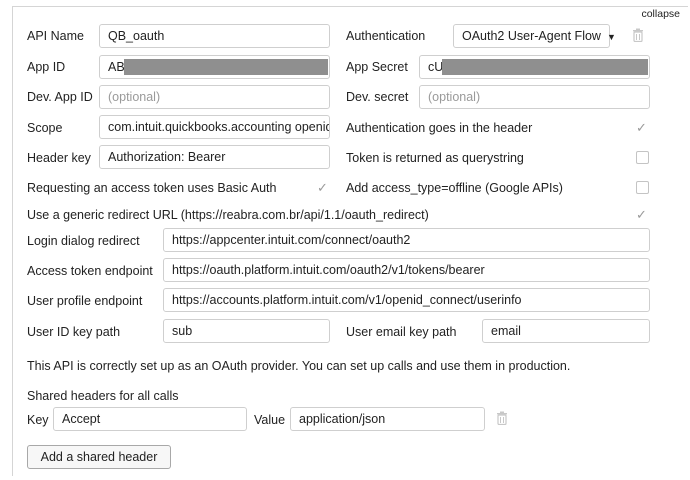  What do you see at coordinates (45, 128) in the screenshot?
I see `scope-label: Scope` at bounding box center [45, 128].